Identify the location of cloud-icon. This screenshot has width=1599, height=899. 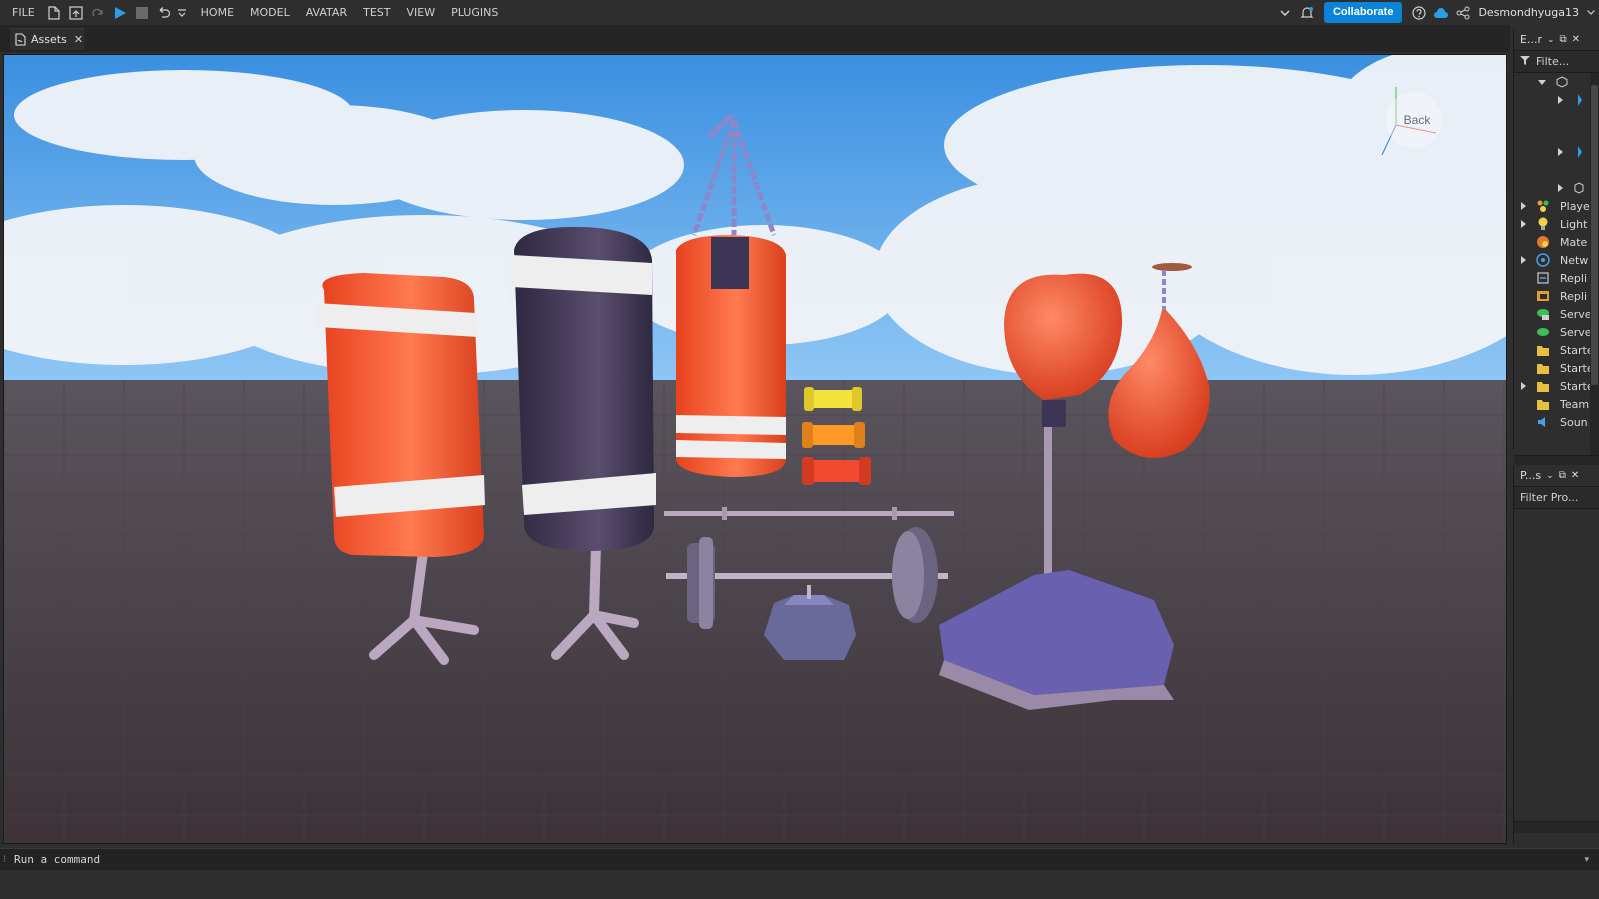
(1441, 12).